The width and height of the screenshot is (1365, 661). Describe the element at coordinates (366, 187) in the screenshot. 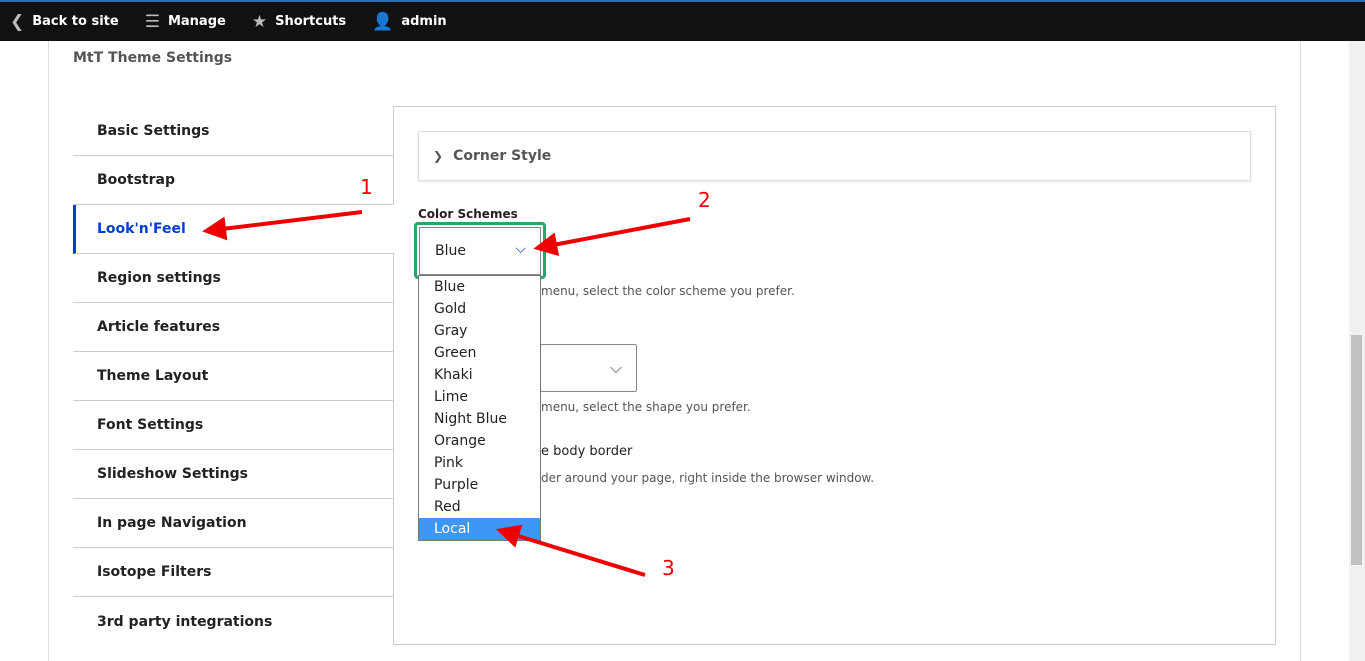

I see `annotation-1: 1` at that location.